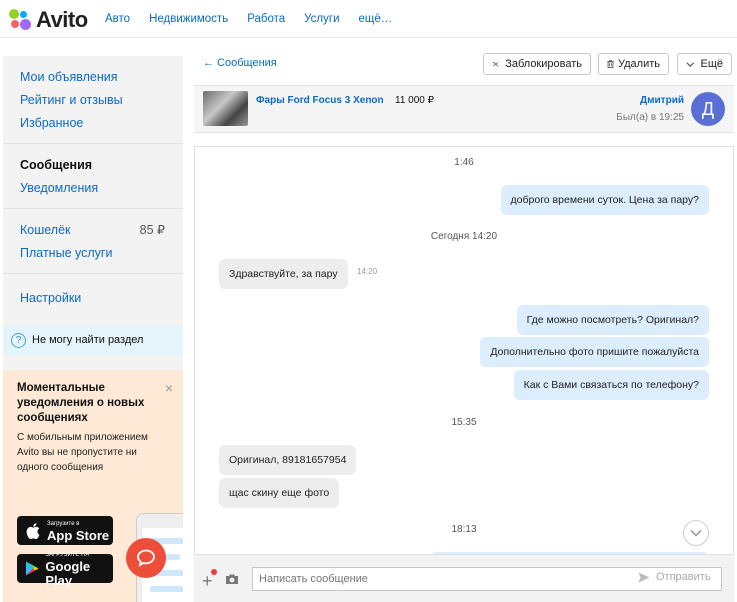 The height and width of the screenshot is (602, 737). I want to click on google-play-button: ЗАГРУЗИТЕ НА Google Play, so click(65, 569).